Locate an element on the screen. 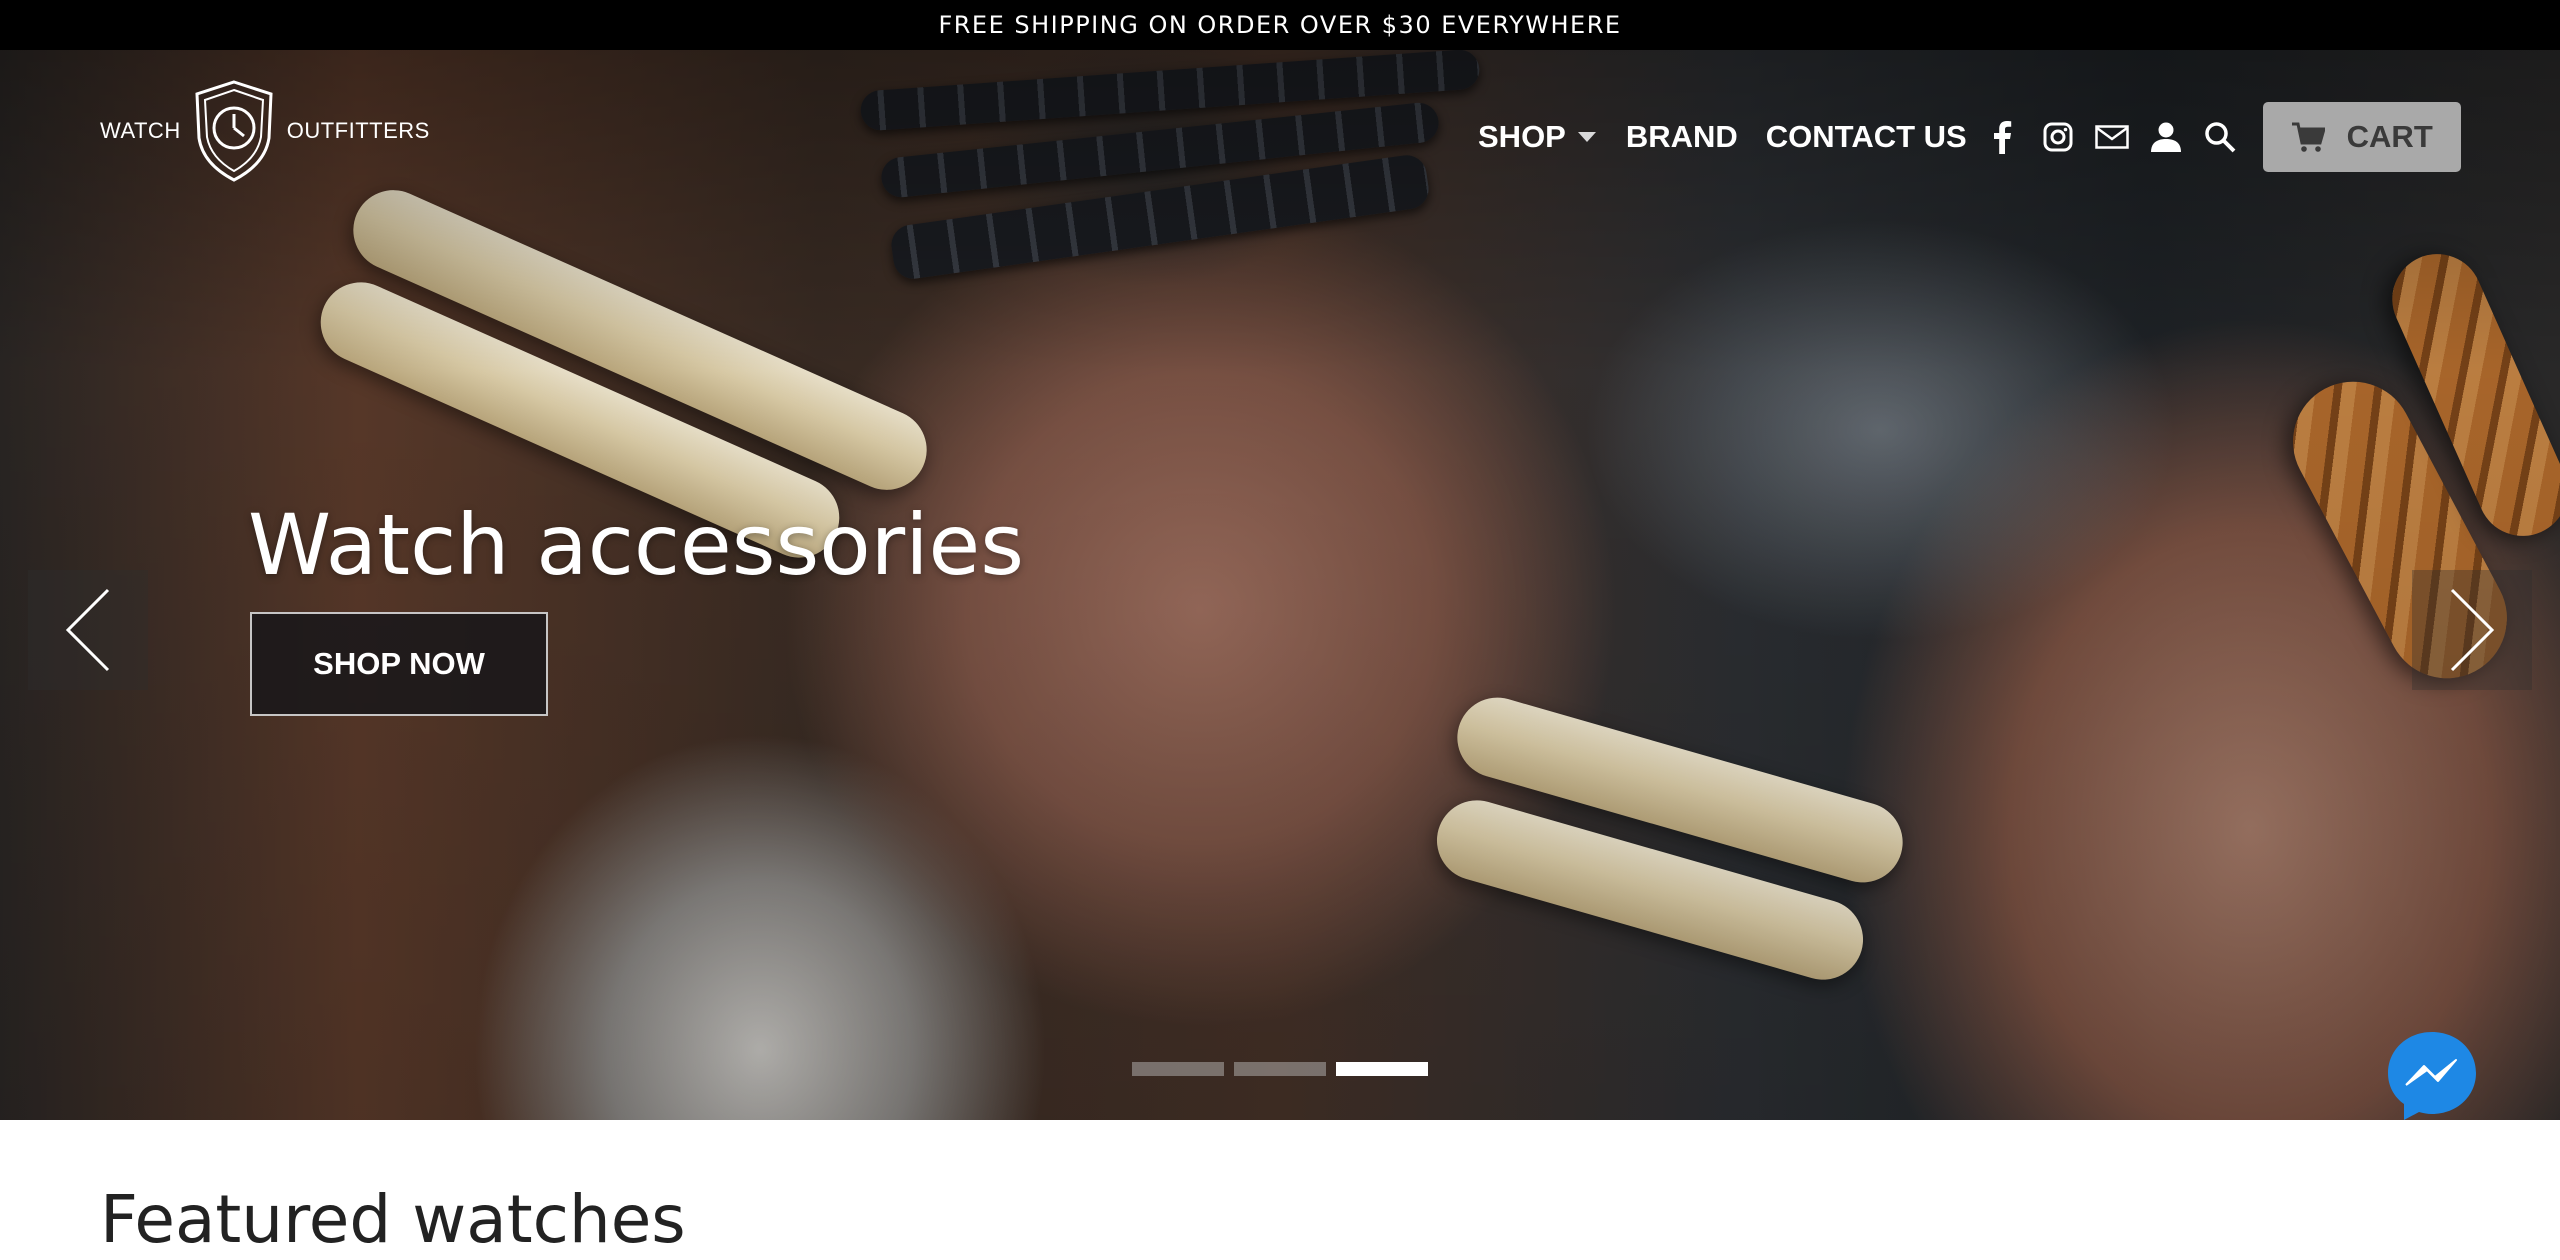 This screenshot has height=1260, width=2560. nav-shop-label: SHOP is located at coordinates (1522, 136).